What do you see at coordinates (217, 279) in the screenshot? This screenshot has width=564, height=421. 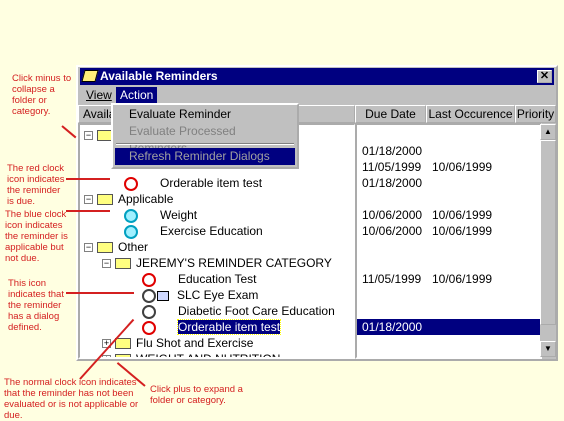 I see `tree-row-label: Education Test` at bounding box center [217, 279].